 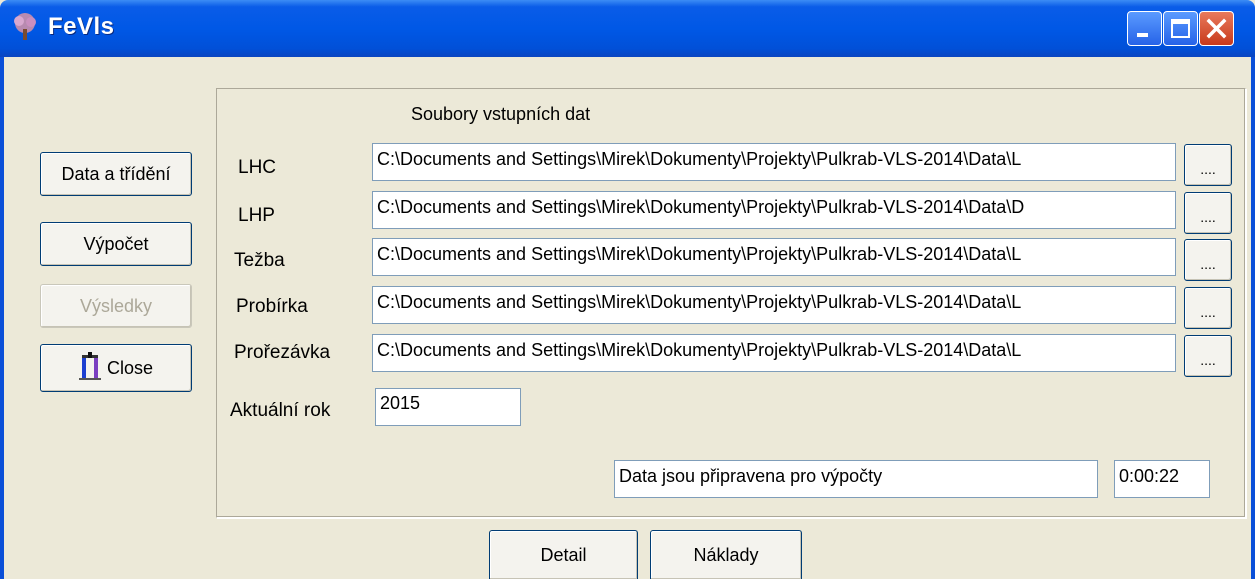 I want to click on results-button: Výsledky, so click(x=116, y=306).